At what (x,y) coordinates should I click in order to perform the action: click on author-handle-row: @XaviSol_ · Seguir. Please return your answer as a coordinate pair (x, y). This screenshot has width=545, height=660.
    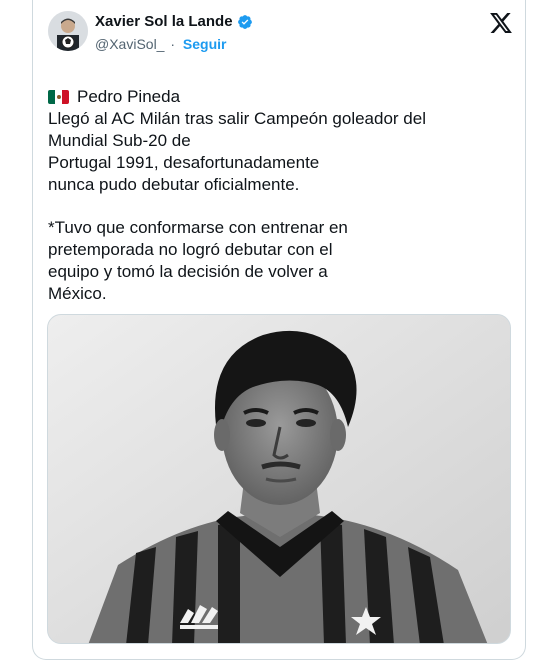
    Looking at the image, I should click on (161, 44).